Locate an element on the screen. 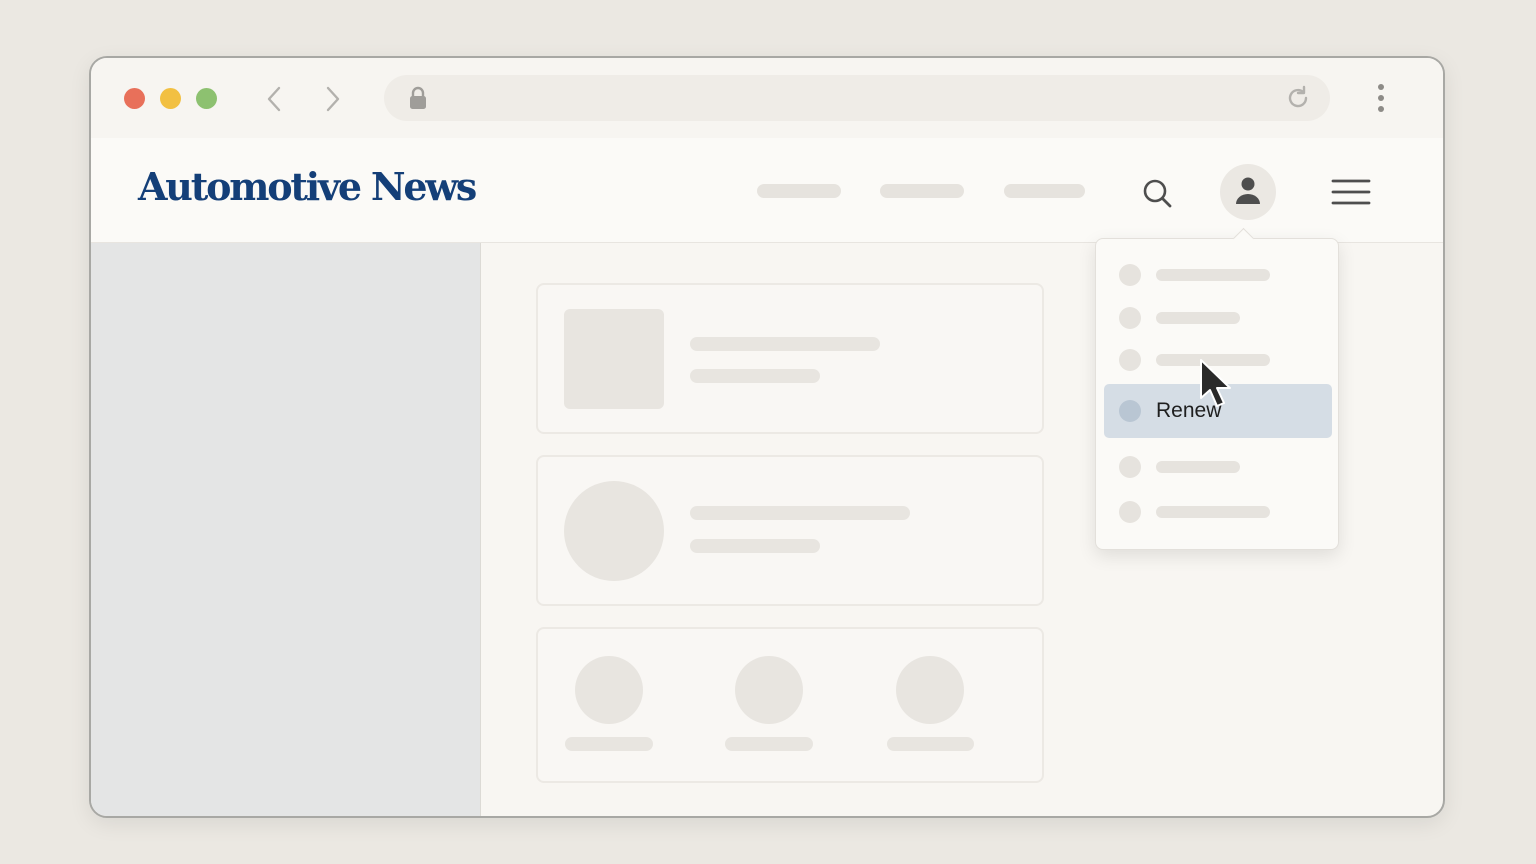 Image resolution: width=1536 pixels, height=864 pixels. reload-icon is located at coordinates (1298, 98).